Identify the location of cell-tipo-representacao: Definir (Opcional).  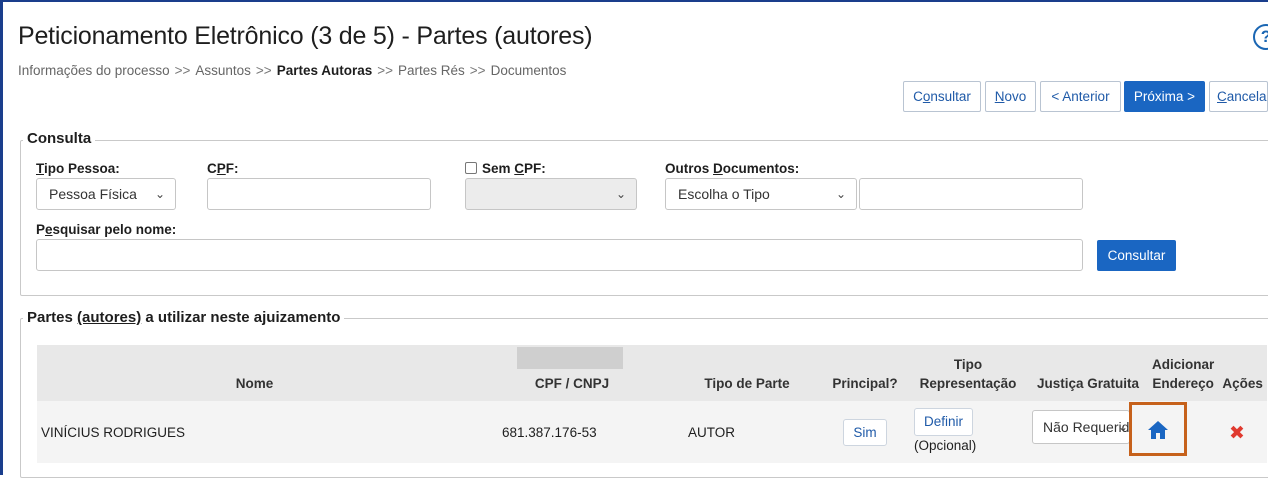
(968, 432).